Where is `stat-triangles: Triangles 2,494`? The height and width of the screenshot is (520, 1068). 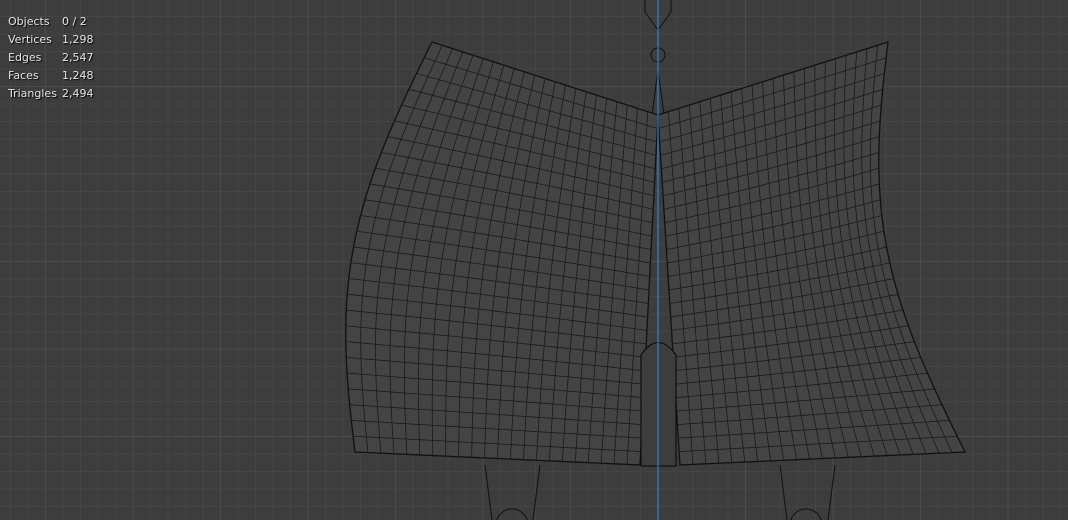 stat-triangles: Triangles 2,494 is located at coordinates (51, 94).